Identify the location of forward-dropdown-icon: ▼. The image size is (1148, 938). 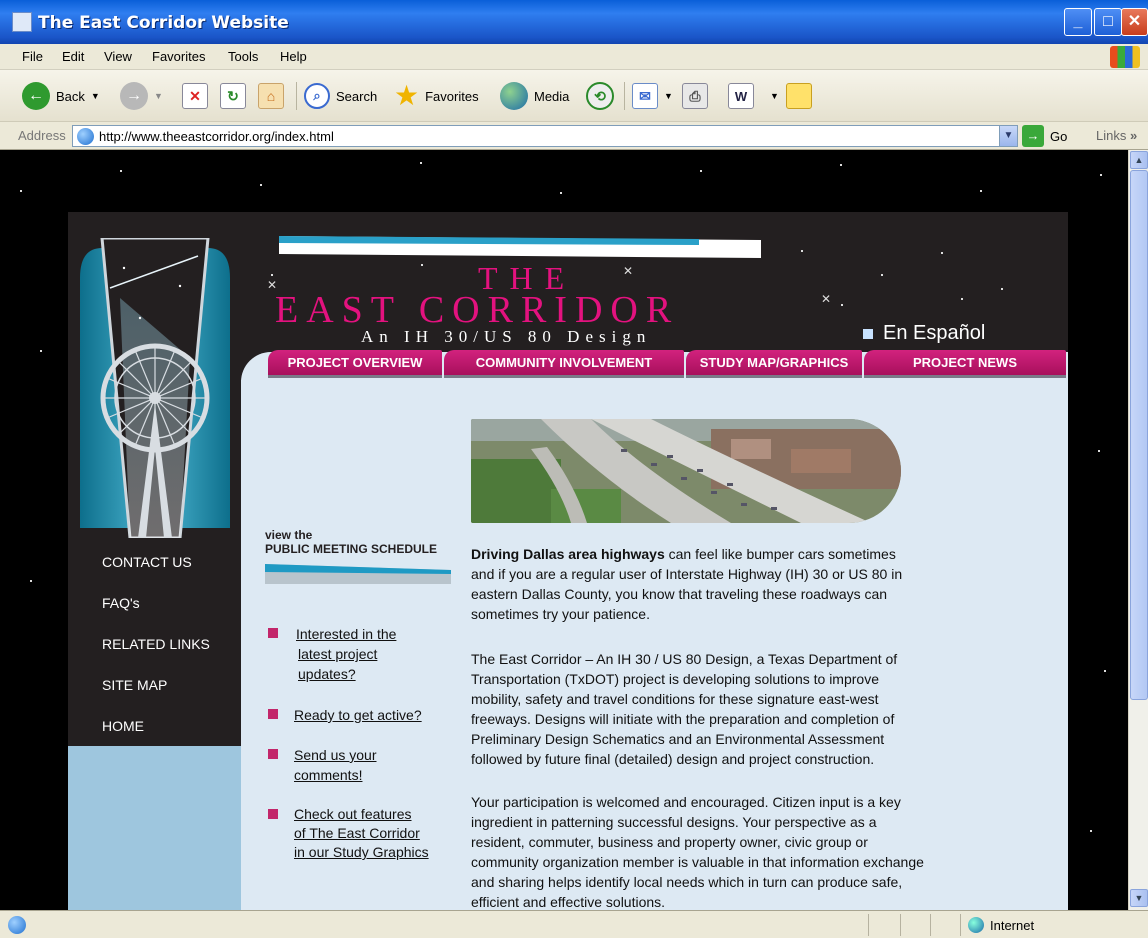
(158, 96).